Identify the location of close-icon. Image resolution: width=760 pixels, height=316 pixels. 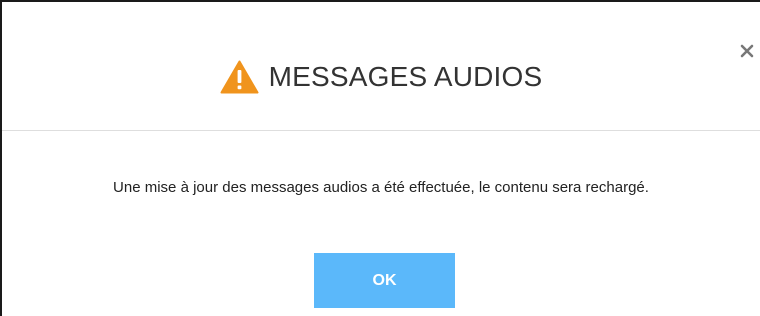
(747, 51).